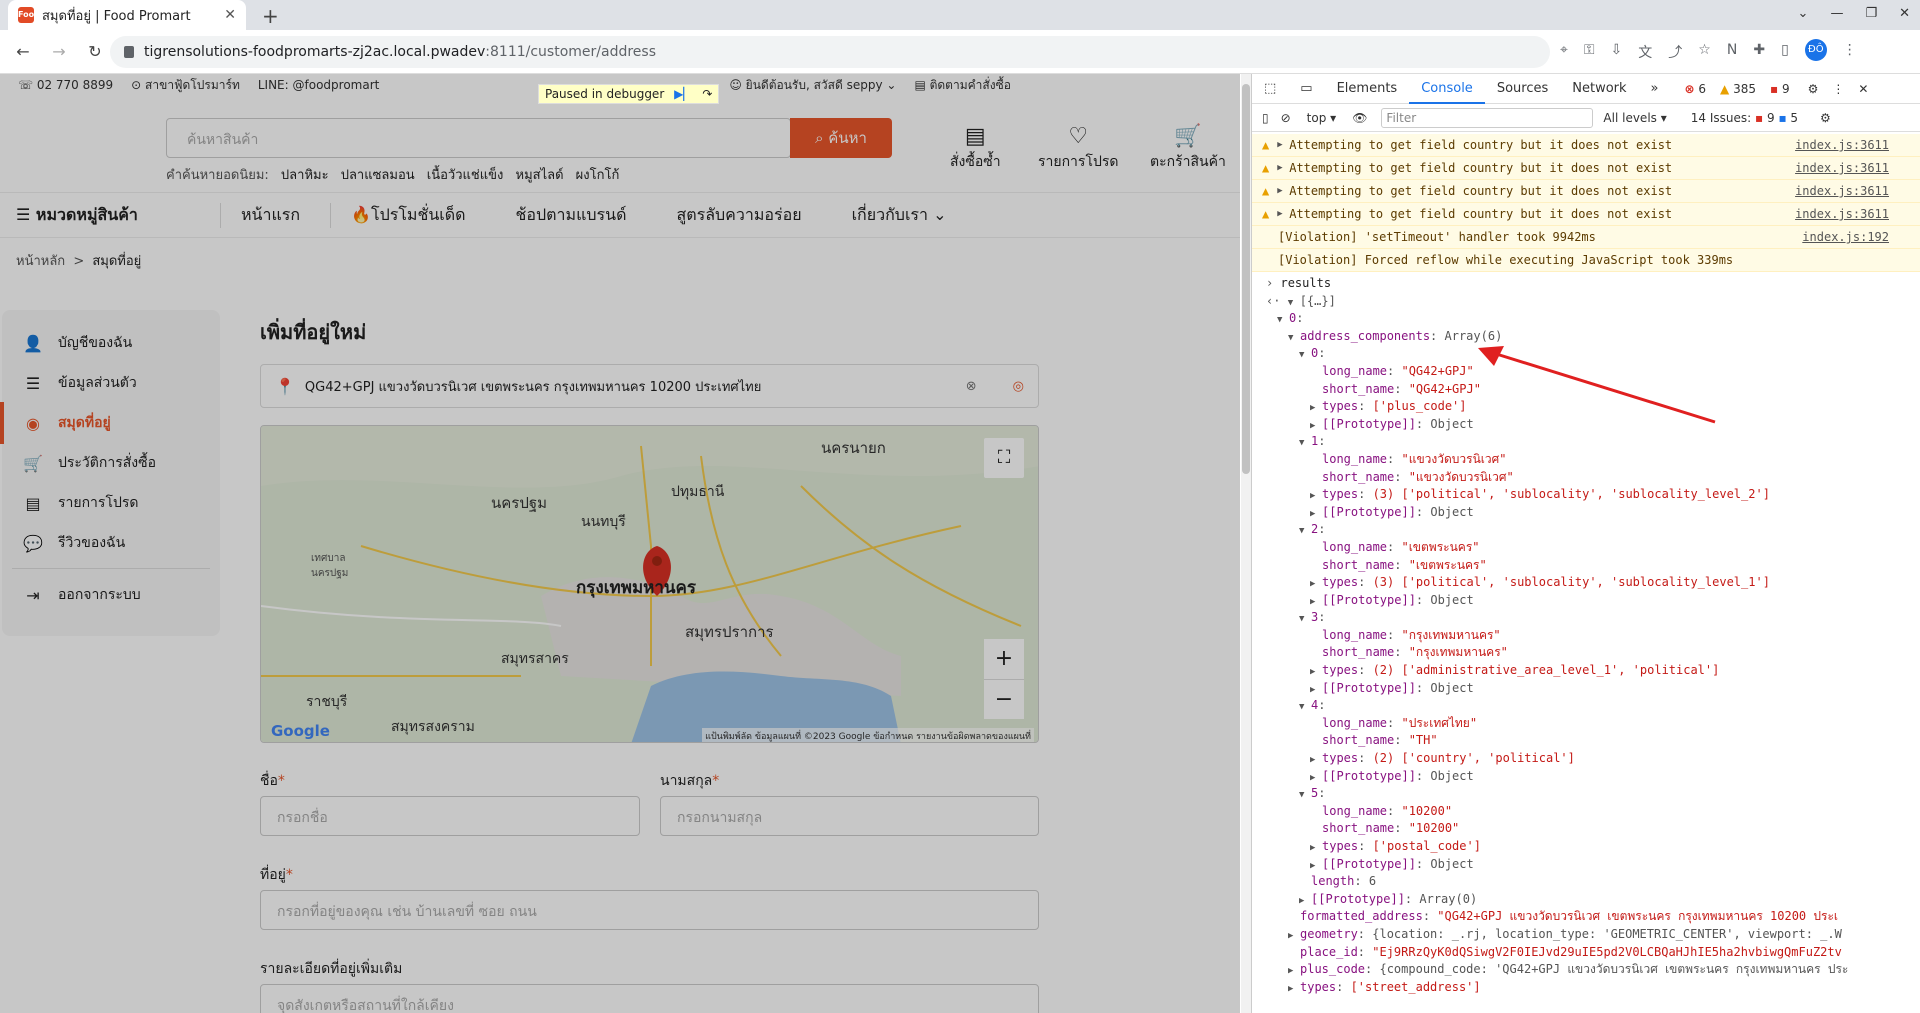 The height and width of the screenshot is (1013, 1920). I want to click on nav-item-brands: ช้อปตามแบรนด์, so click(561, 215).